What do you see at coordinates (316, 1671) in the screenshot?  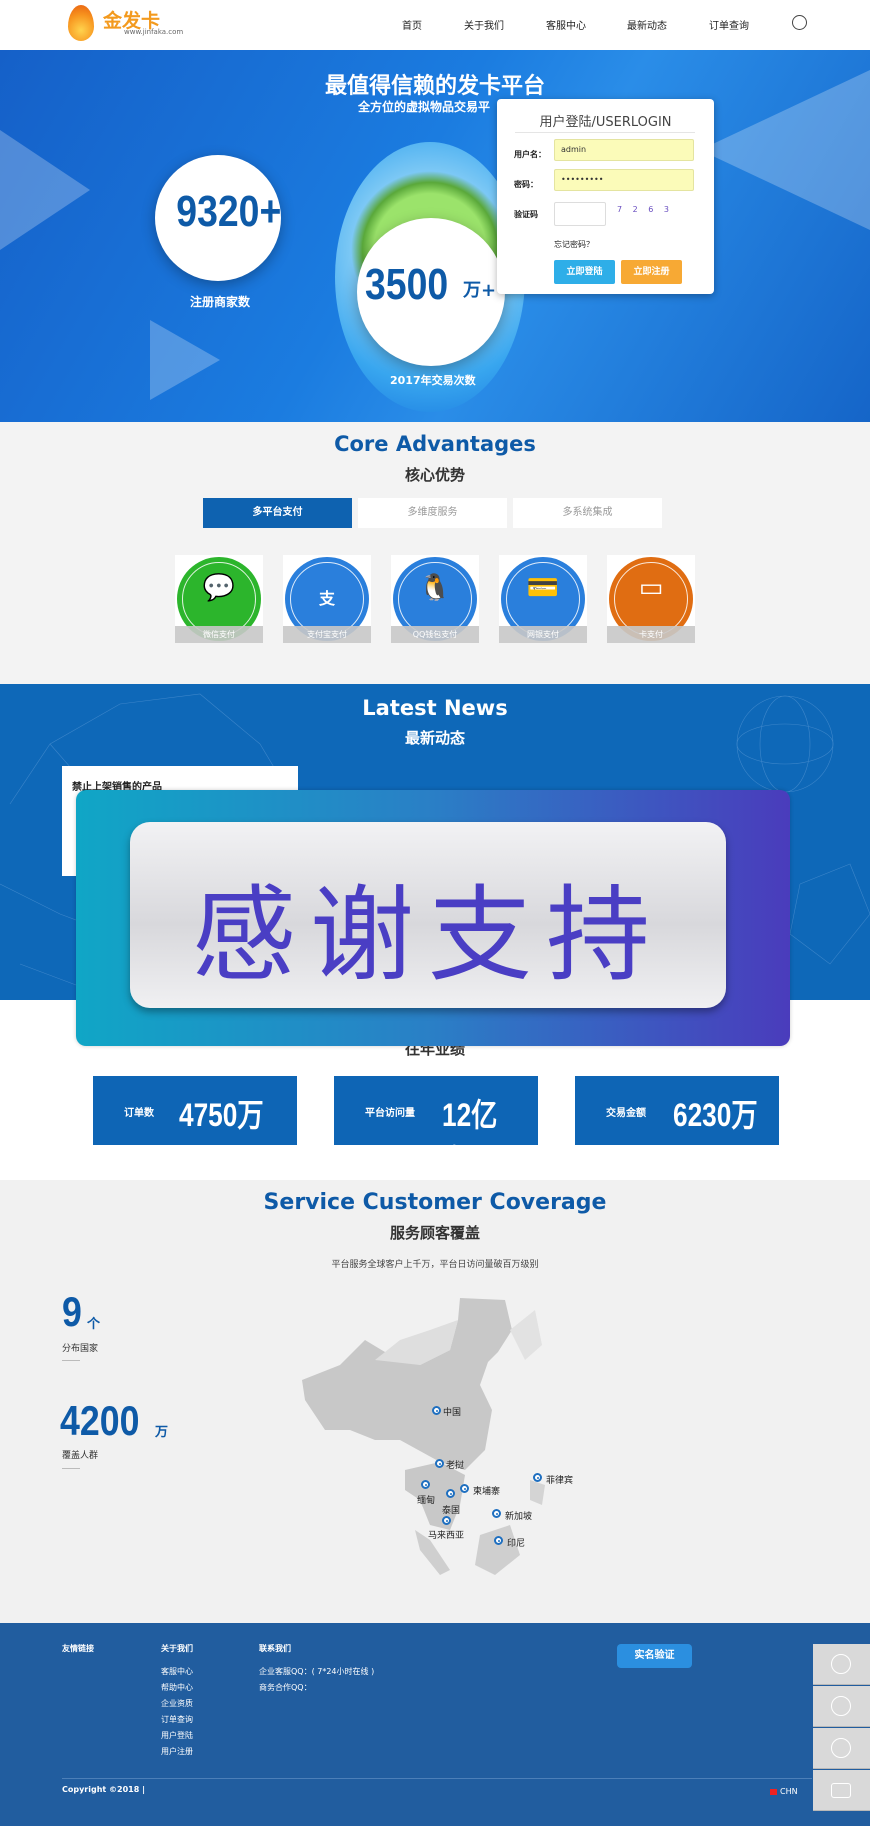 I see `contact-service-qq: 企业客服QQ：( 7*24小时在线 )` at bounding box center [316, 1671].